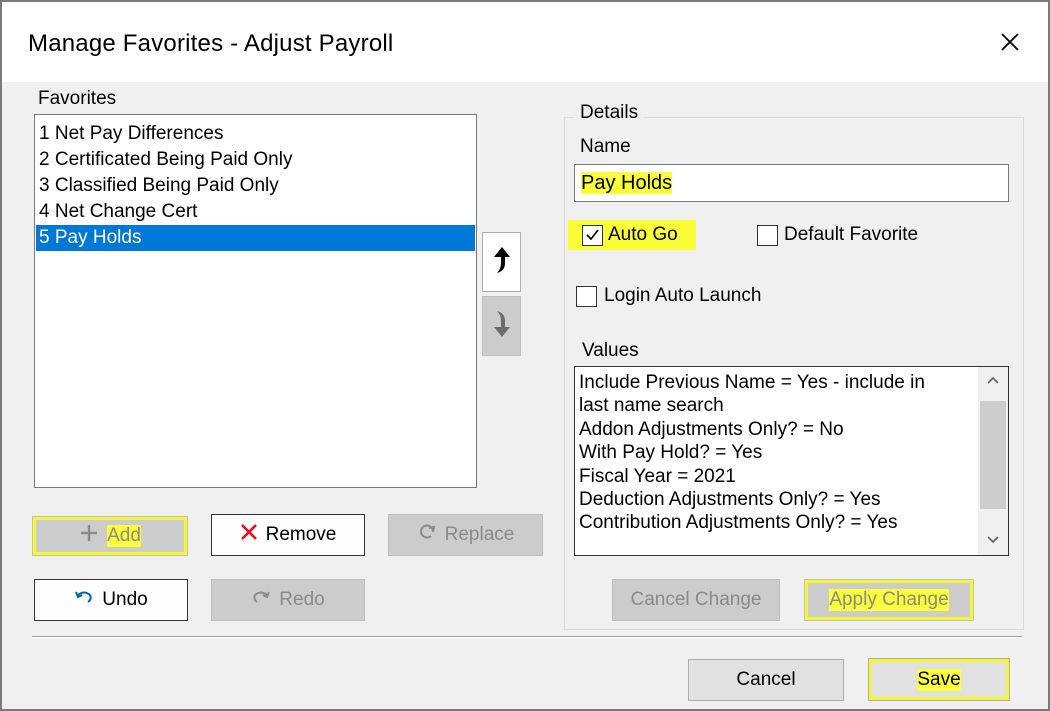 This screenshot has height=711, width=1050. What do you see at coordinates (627, 183) in the screenshot?
I see `name-field-value: Pay Holds` at bounding box center [627, 183].